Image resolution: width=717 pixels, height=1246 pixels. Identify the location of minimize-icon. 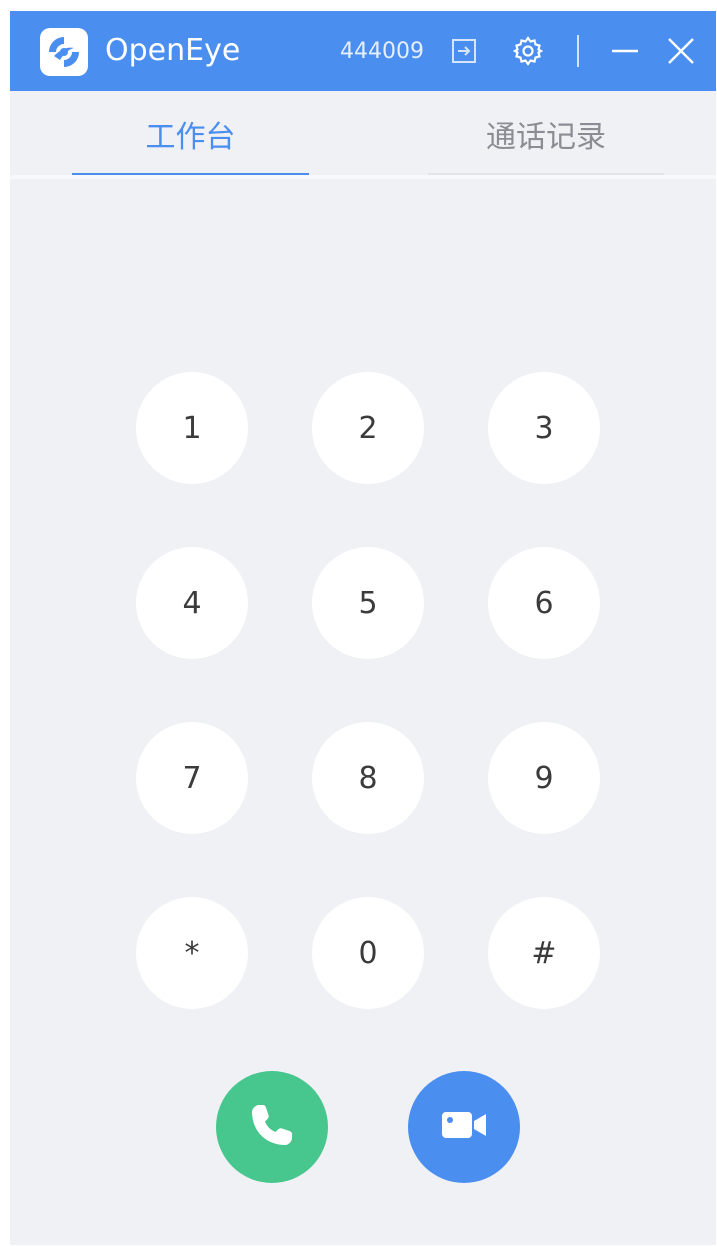
(625, 51).